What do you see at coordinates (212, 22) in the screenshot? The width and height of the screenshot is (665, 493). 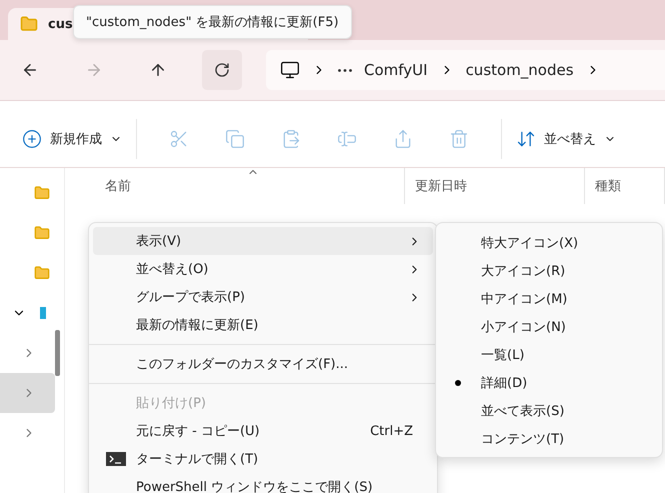 I see `tooltip: "custom_nodes" を最新の情報に更新(F5)` at bounding box center [212, 22].